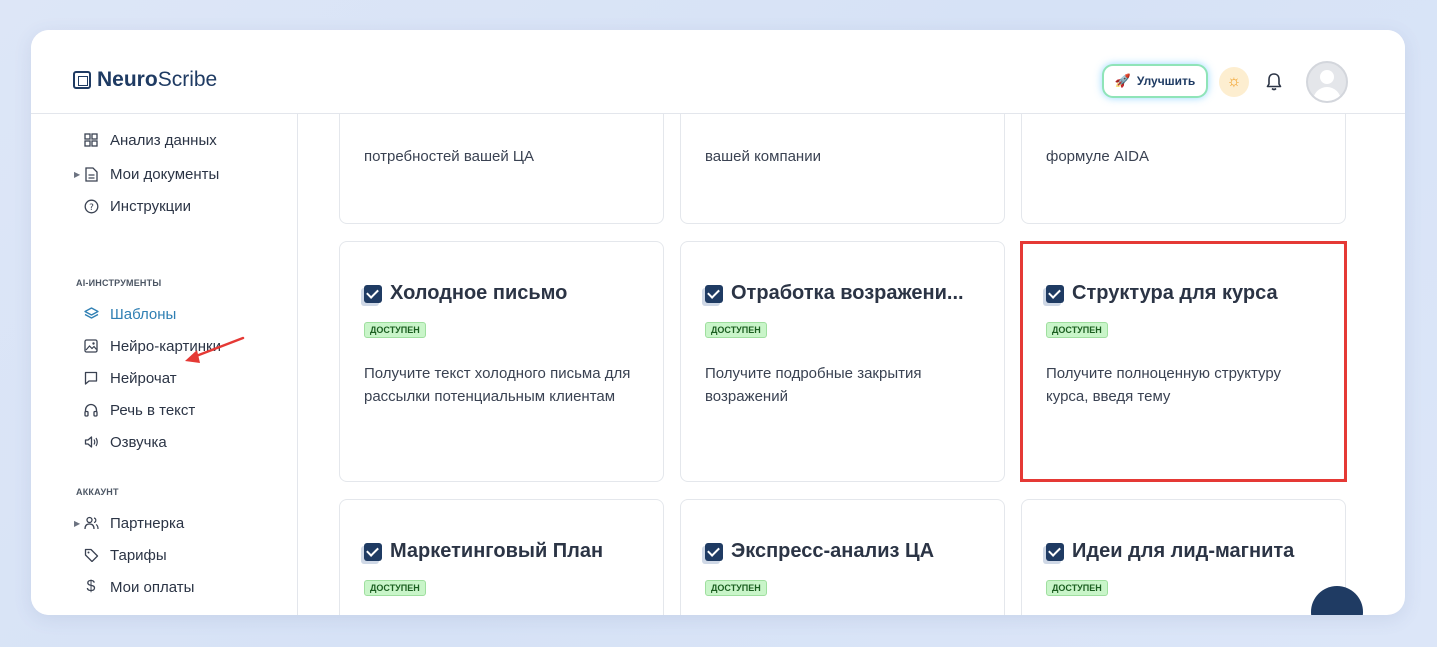  Describe the element at coordinates (842, 169) in the screenshot. I see `template-card: вашей компании` at that location.